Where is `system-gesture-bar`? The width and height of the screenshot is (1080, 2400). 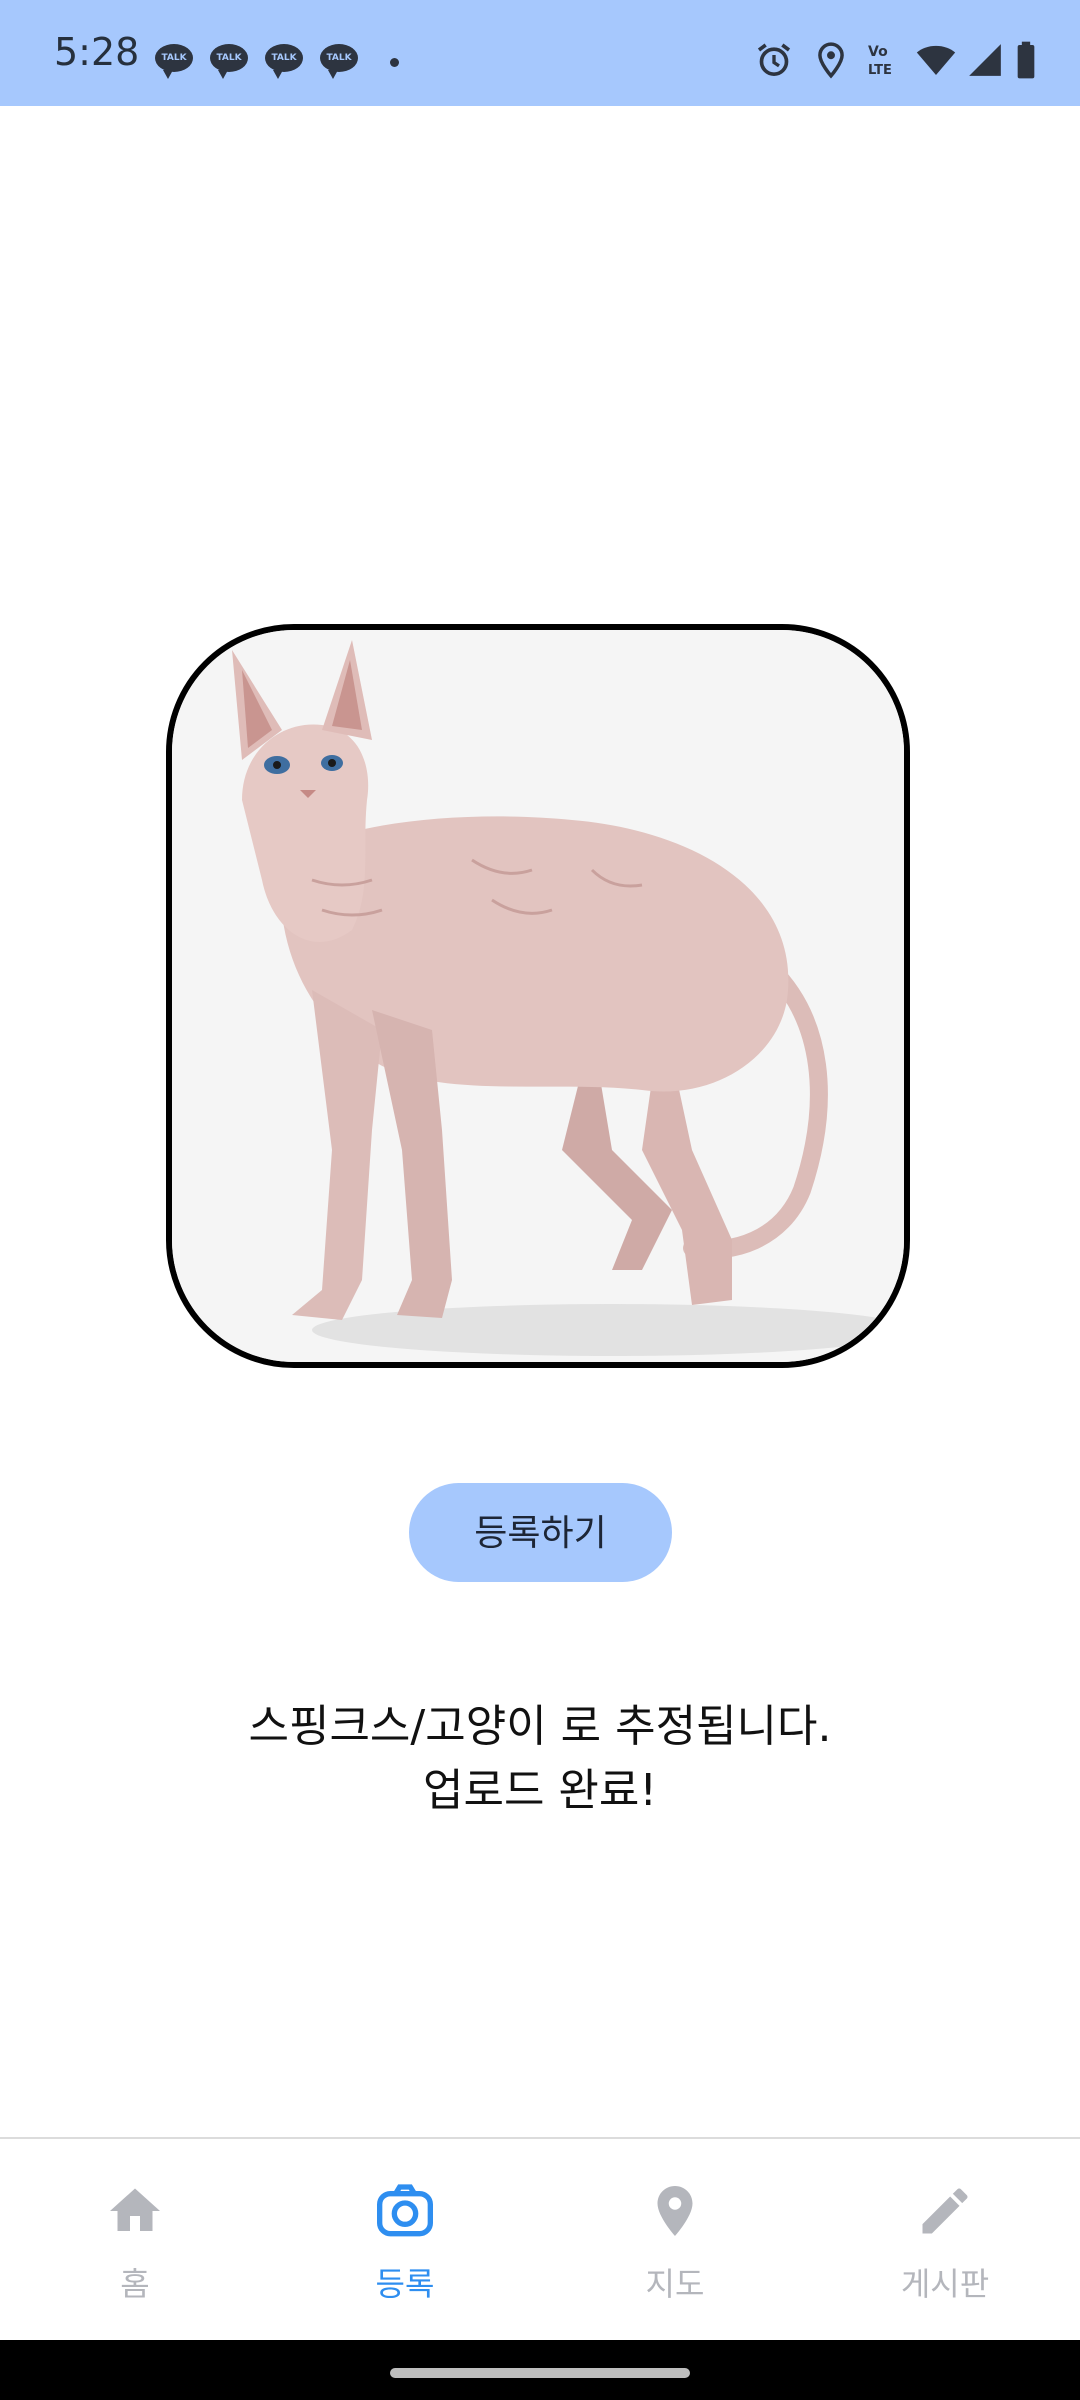 system-gesture-bar is located at coordinates (540, 2370).